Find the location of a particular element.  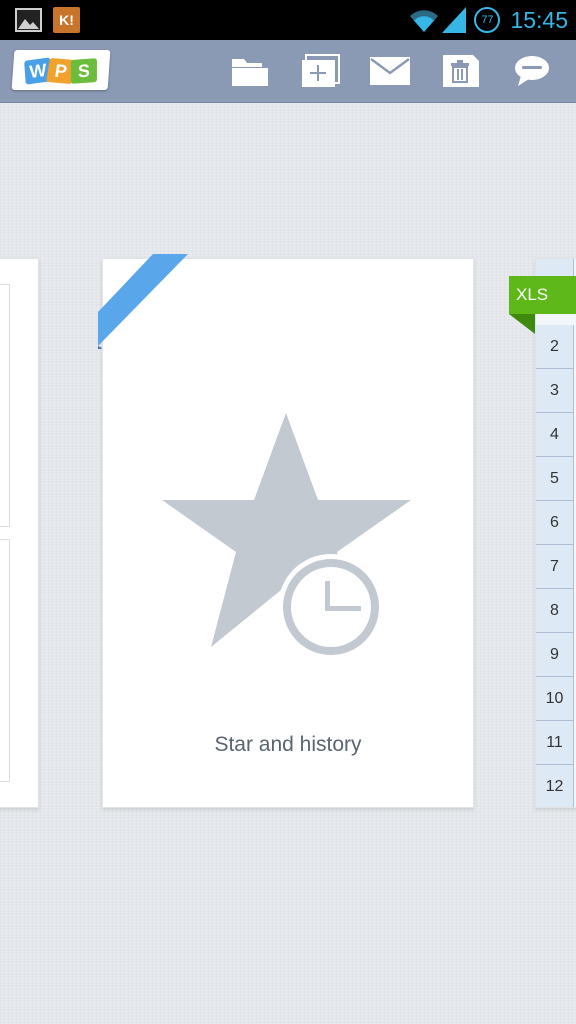

status-bar: K! 77 15:45 is located at coordinates (288, 20).